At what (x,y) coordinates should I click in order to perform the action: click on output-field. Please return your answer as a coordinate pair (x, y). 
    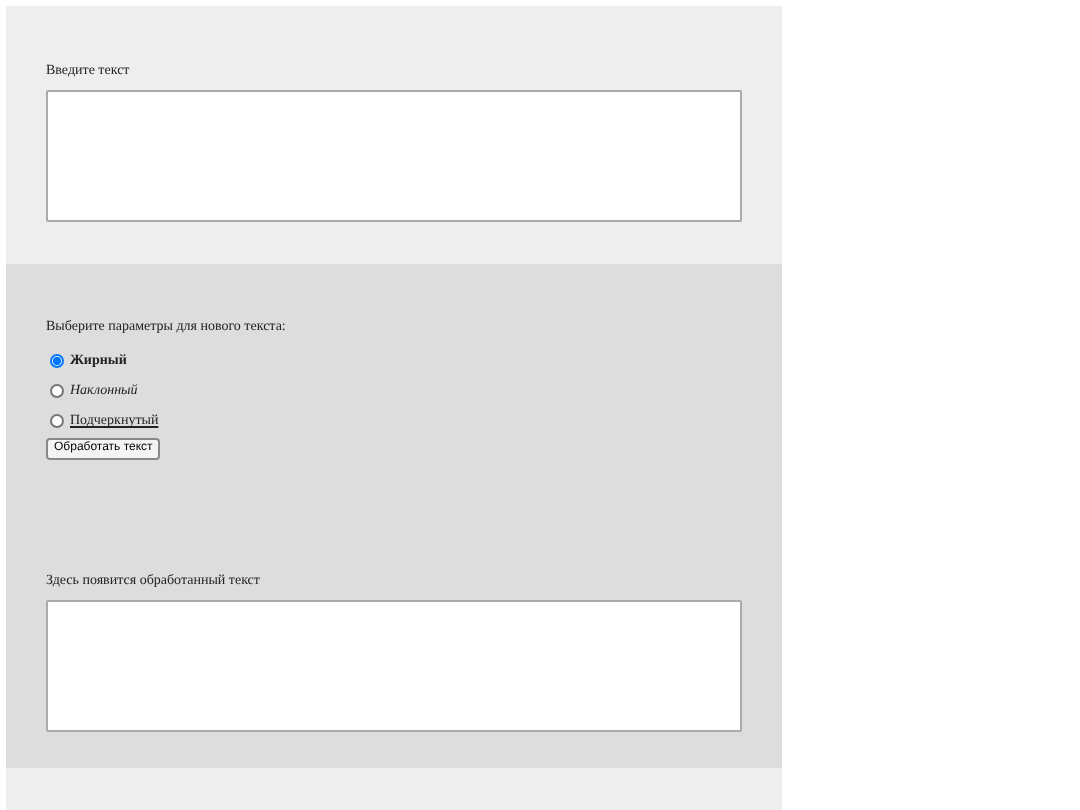
    Looking at the image, I should click on (394, 666).